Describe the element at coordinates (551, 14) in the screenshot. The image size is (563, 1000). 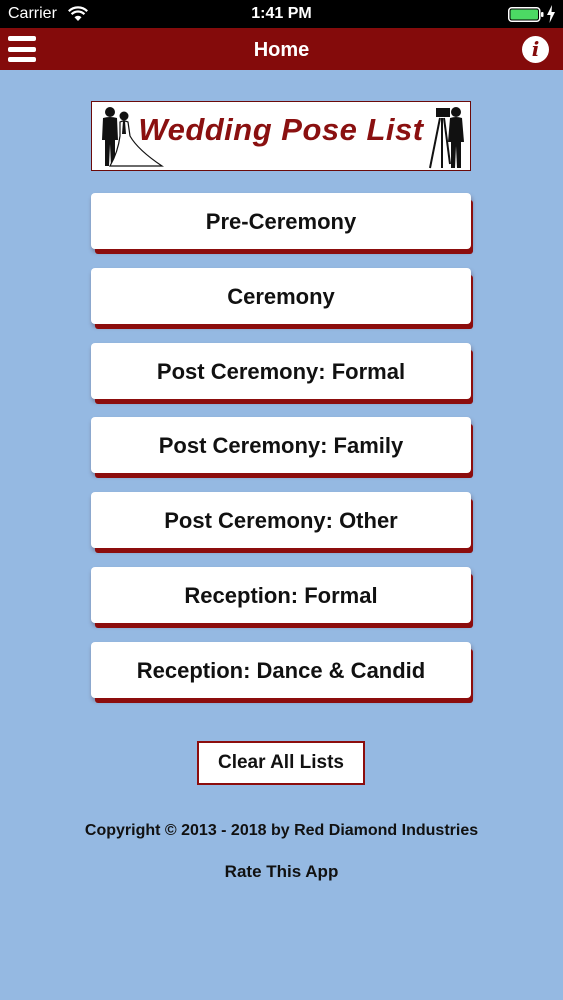
I see `charging-bolt-icon` at that location.